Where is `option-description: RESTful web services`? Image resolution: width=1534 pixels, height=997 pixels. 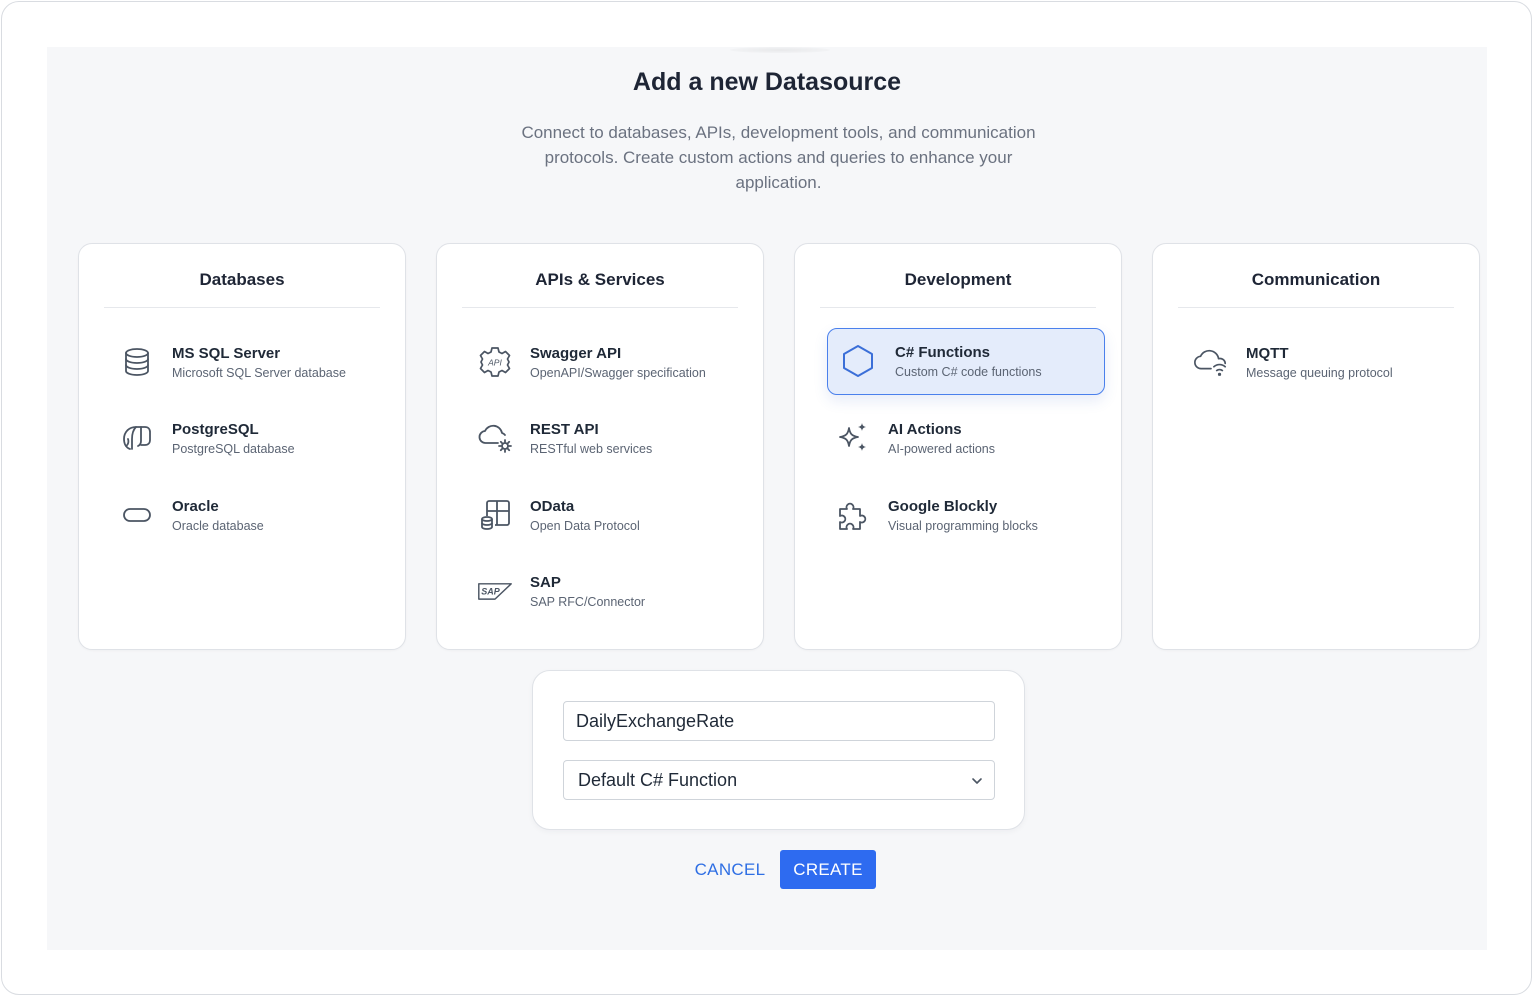
option-description: RESTful web services is located at coordinates (591, 449).